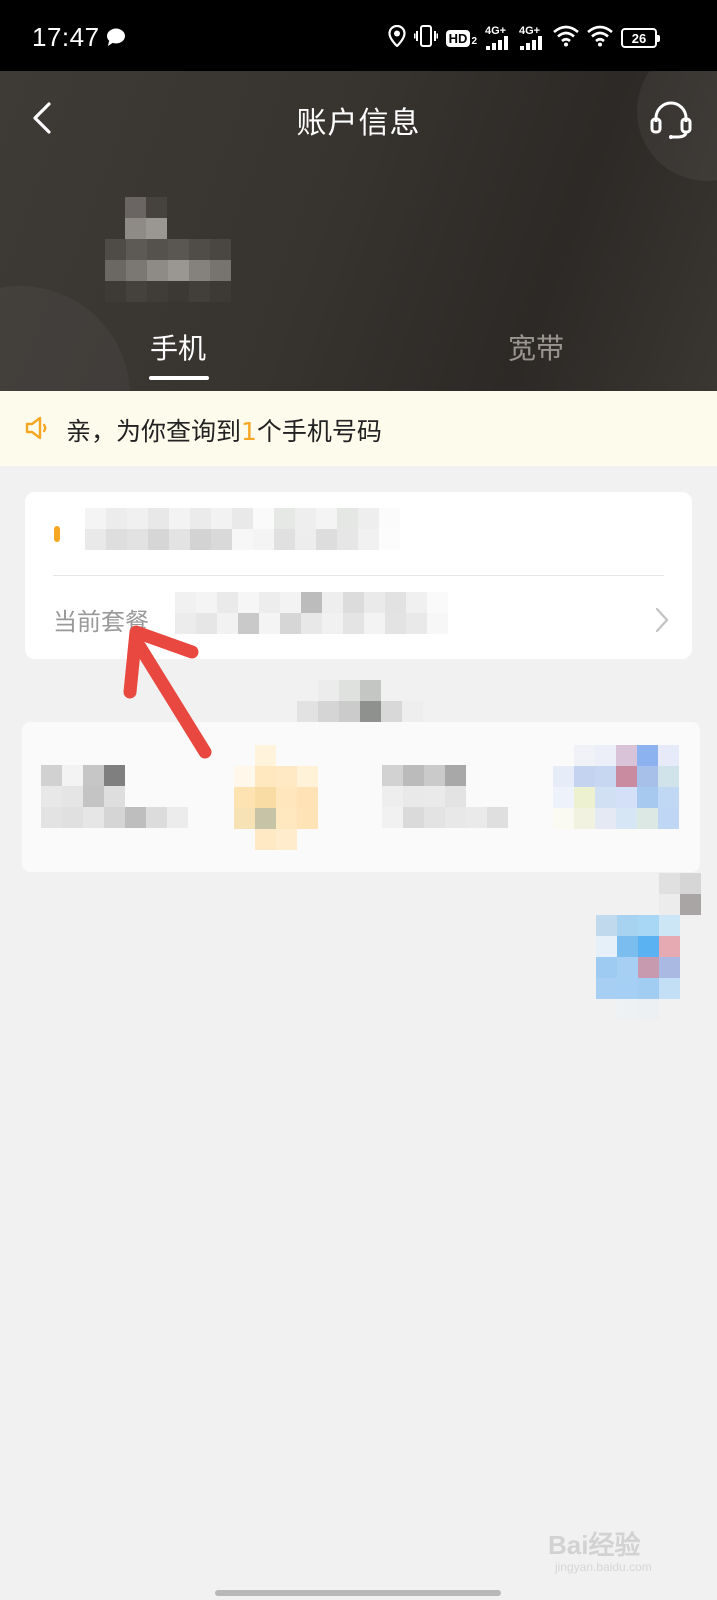 This screenshot has height=1600, width=717. Describe the element at coordinates (66, 37) in the screenshot. I see `status-time: 17:47` at that location.